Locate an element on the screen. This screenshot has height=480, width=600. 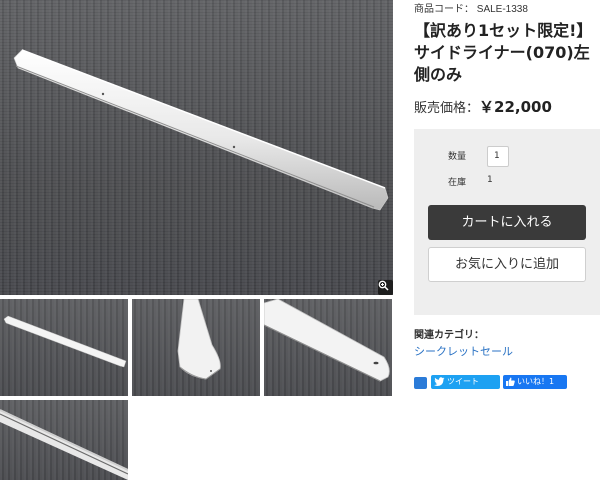
add-to-cart-button: カートに入れる is located at coordinates (507, 222).